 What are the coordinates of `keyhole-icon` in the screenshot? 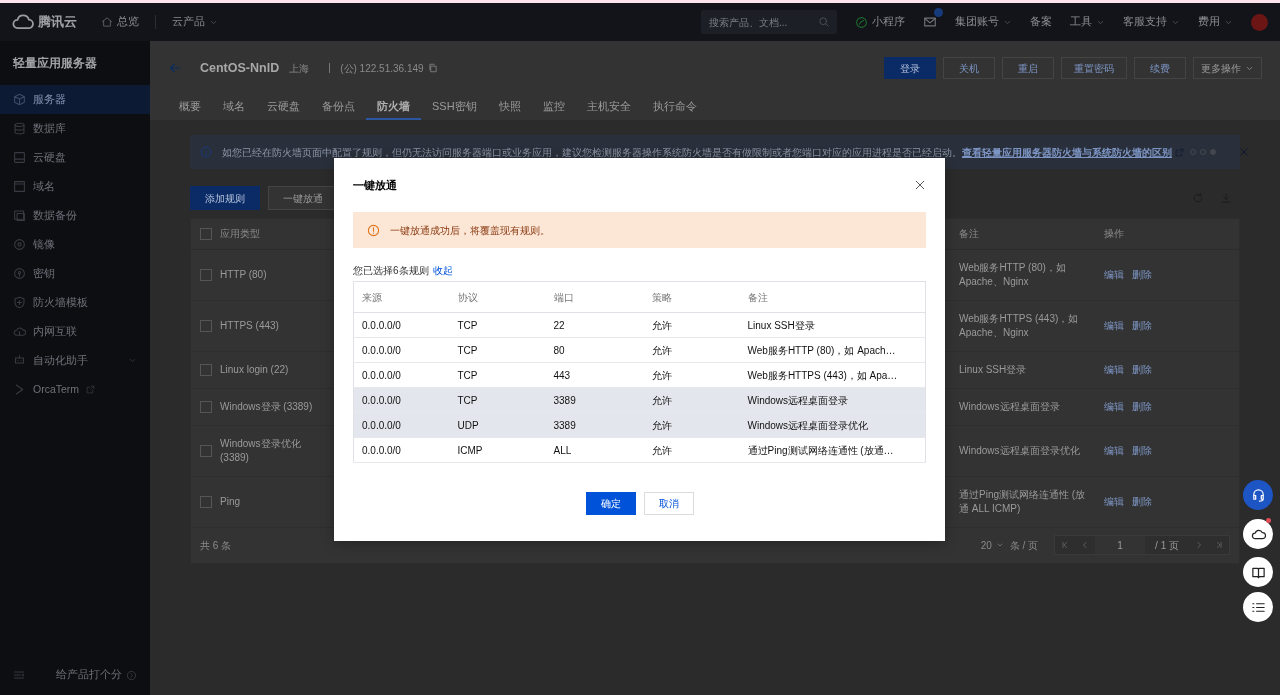 It's located at (19, 273).